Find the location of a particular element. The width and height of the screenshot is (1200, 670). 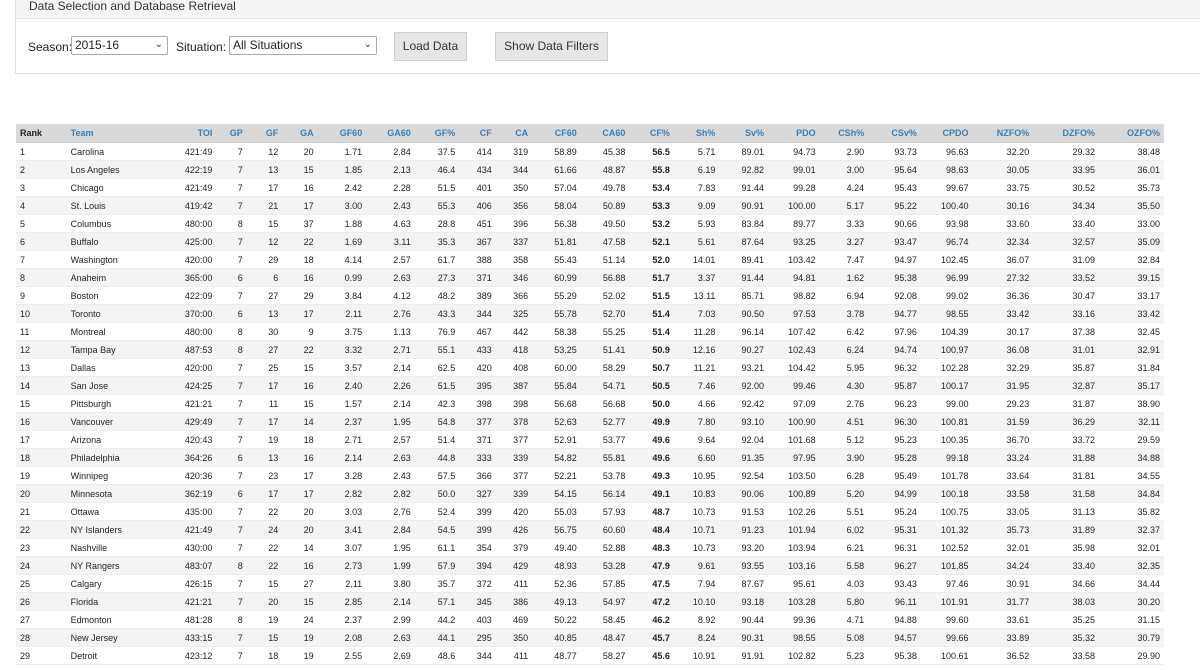

cell-ga60: 2.63 is located at coordinates (390, 637).